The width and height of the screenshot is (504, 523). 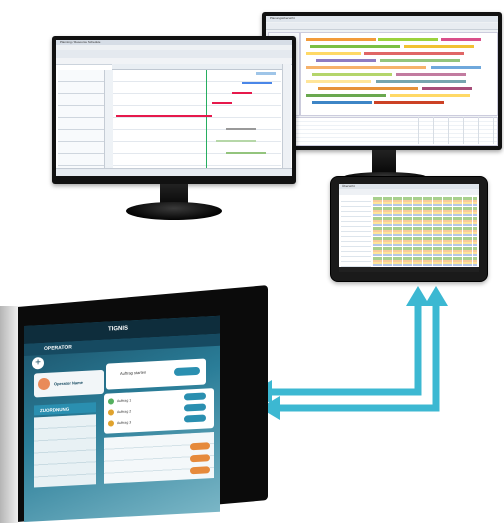 What do you see at coordinates (118, 329) in the screenshot?
I see `brand-logo: TIGNIS` at bounding box center [118, 329].